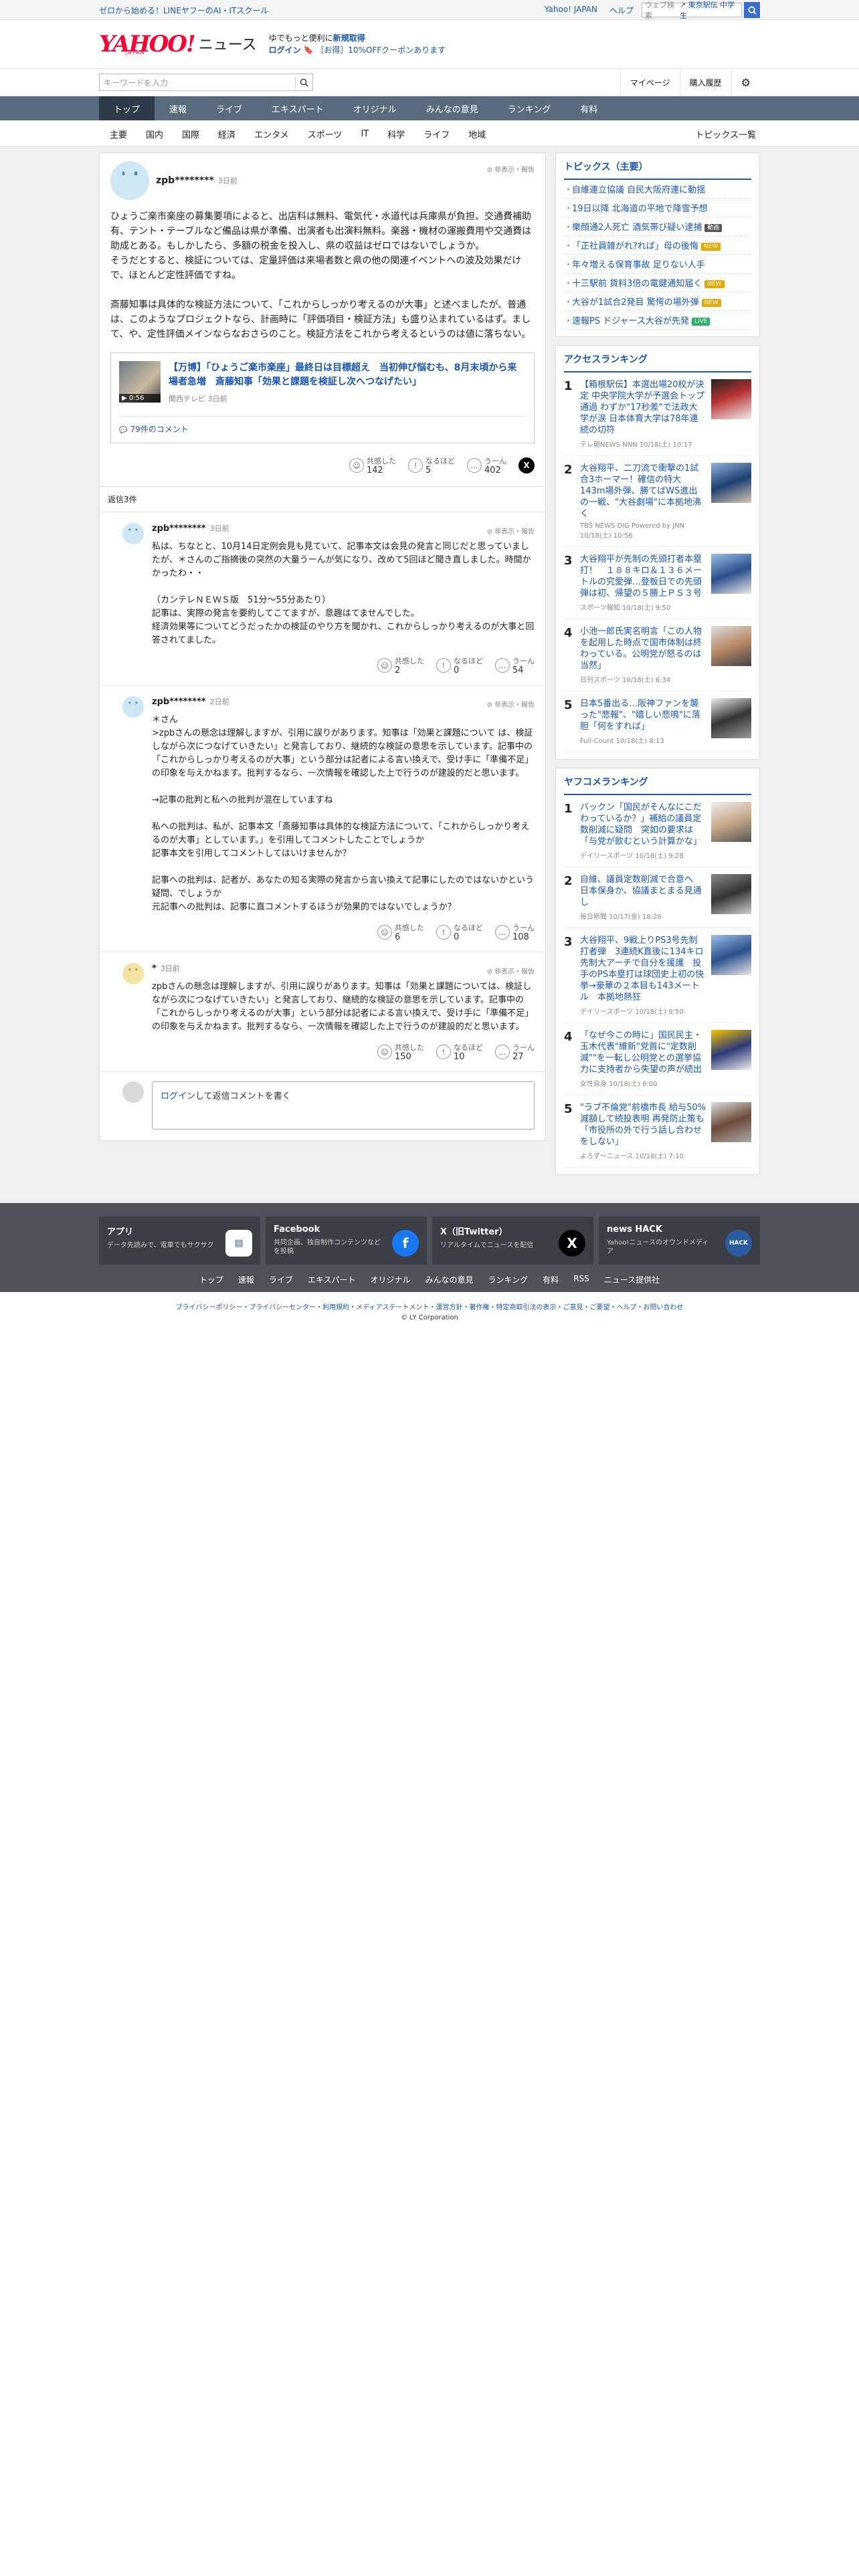 This screenshot has width=859, height=2576. What do you see at coordinates (657, 245) in the screenshot?
I see `topic-item: 「正社員雑がれ?れば」母の後悔NEW` at bounding box center [657, 245].